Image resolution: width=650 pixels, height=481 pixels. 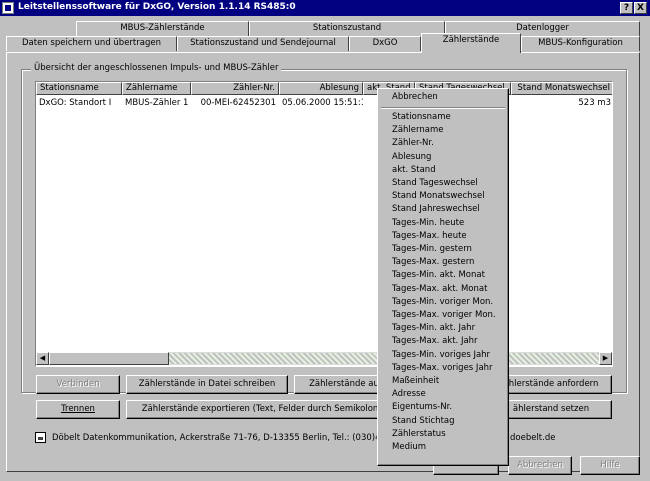 I want to click on close-button: X, so click(x=640, y=8).